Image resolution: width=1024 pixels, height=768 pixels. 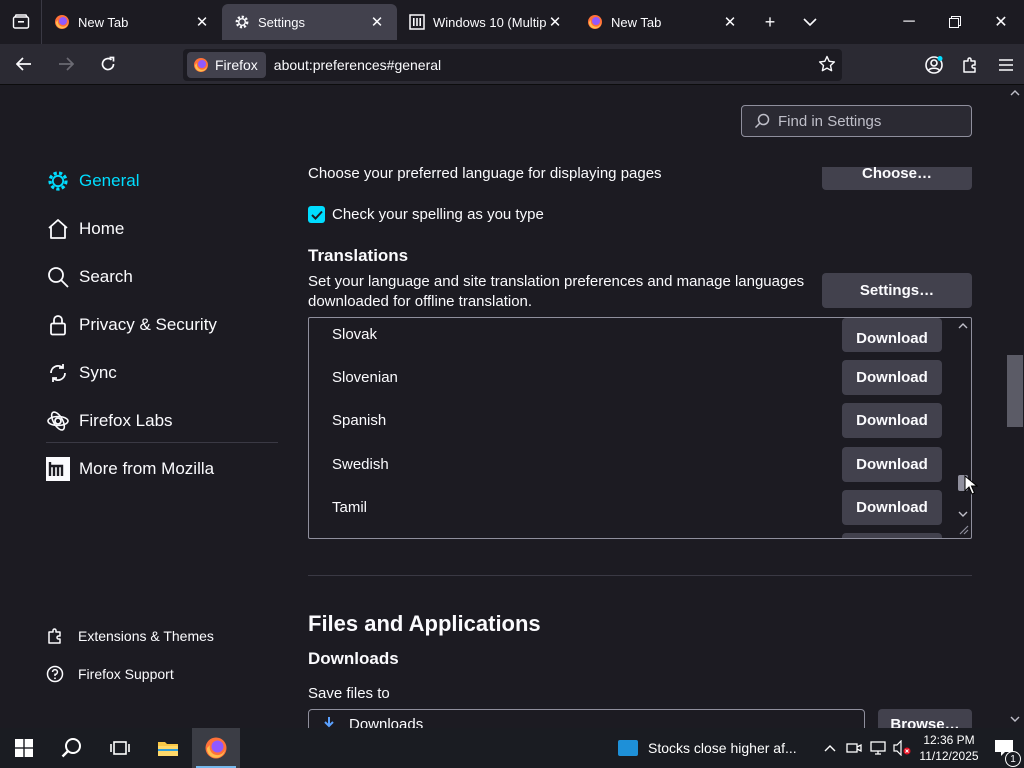 What do you see at coordinates (216, 748) in the screenshot?
I see `firefox-taskbar-button` at bounding box center [216, 748].